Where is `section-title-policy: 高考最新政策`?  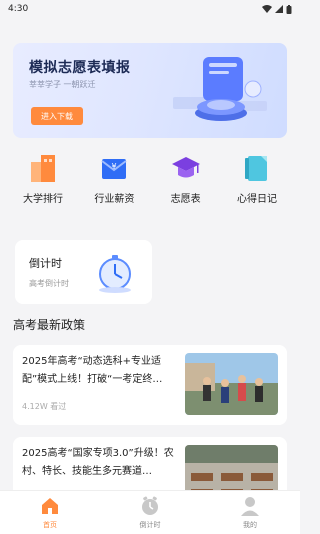 section-title-policy: 高考最新政策 is located at coordinates (49, 325).